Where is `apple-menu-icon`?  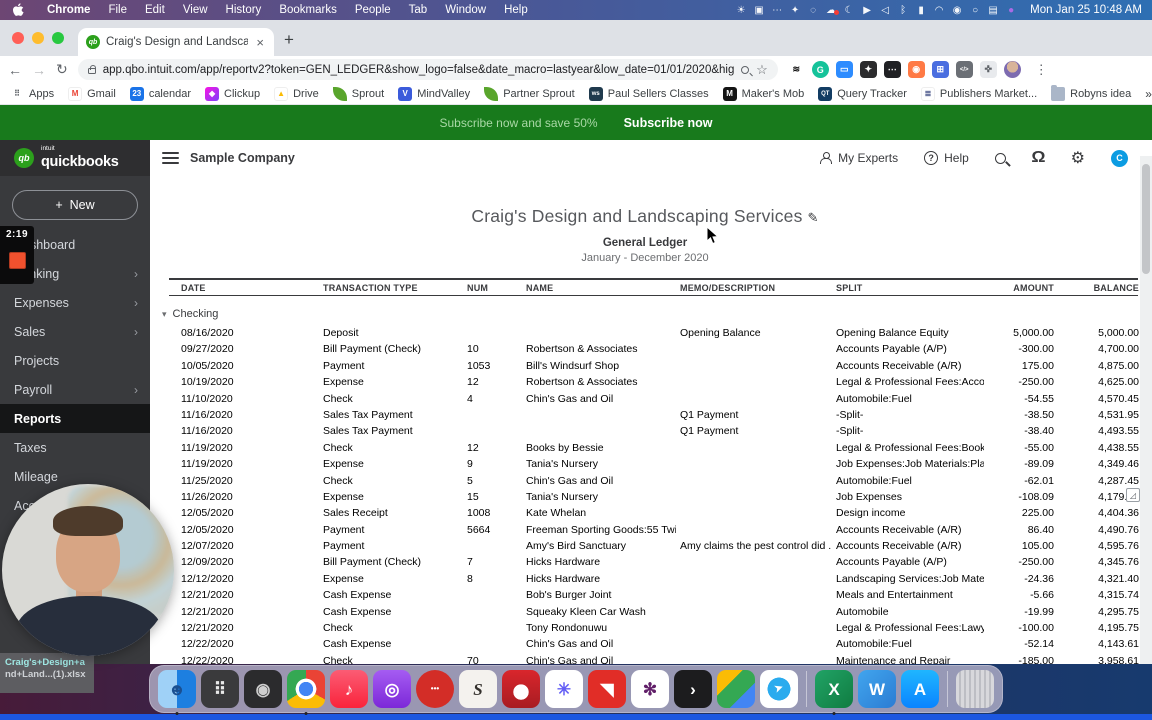
apple-menu-icon is located at coordinates (18, 10).